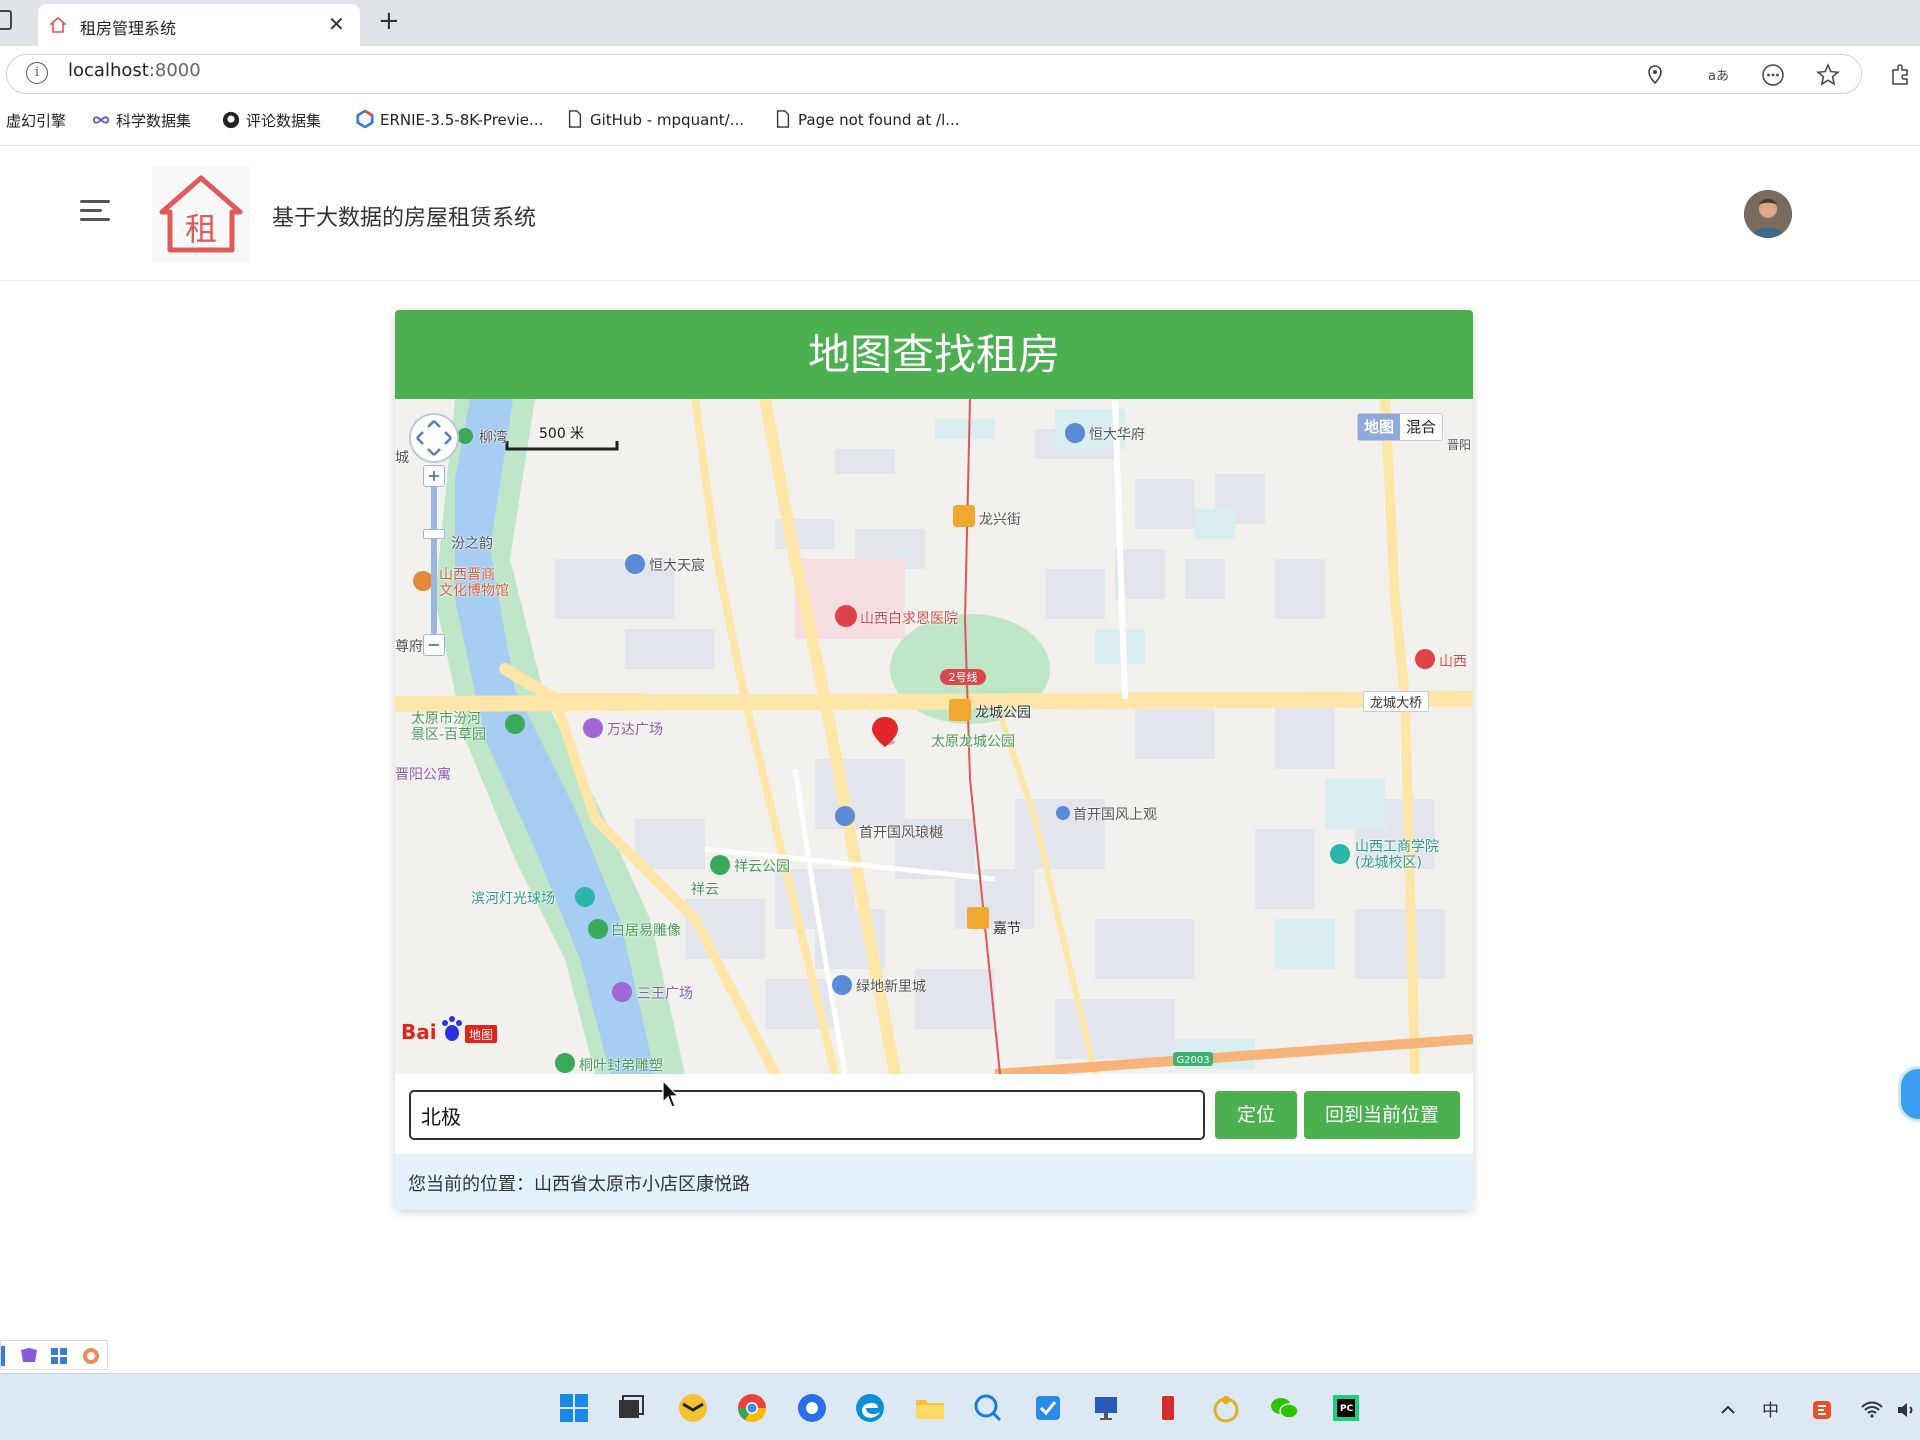 Image resolution: width=1920 pixels, height=1440 pixels. I want to click on app-logo: 租, so click(201, 214).